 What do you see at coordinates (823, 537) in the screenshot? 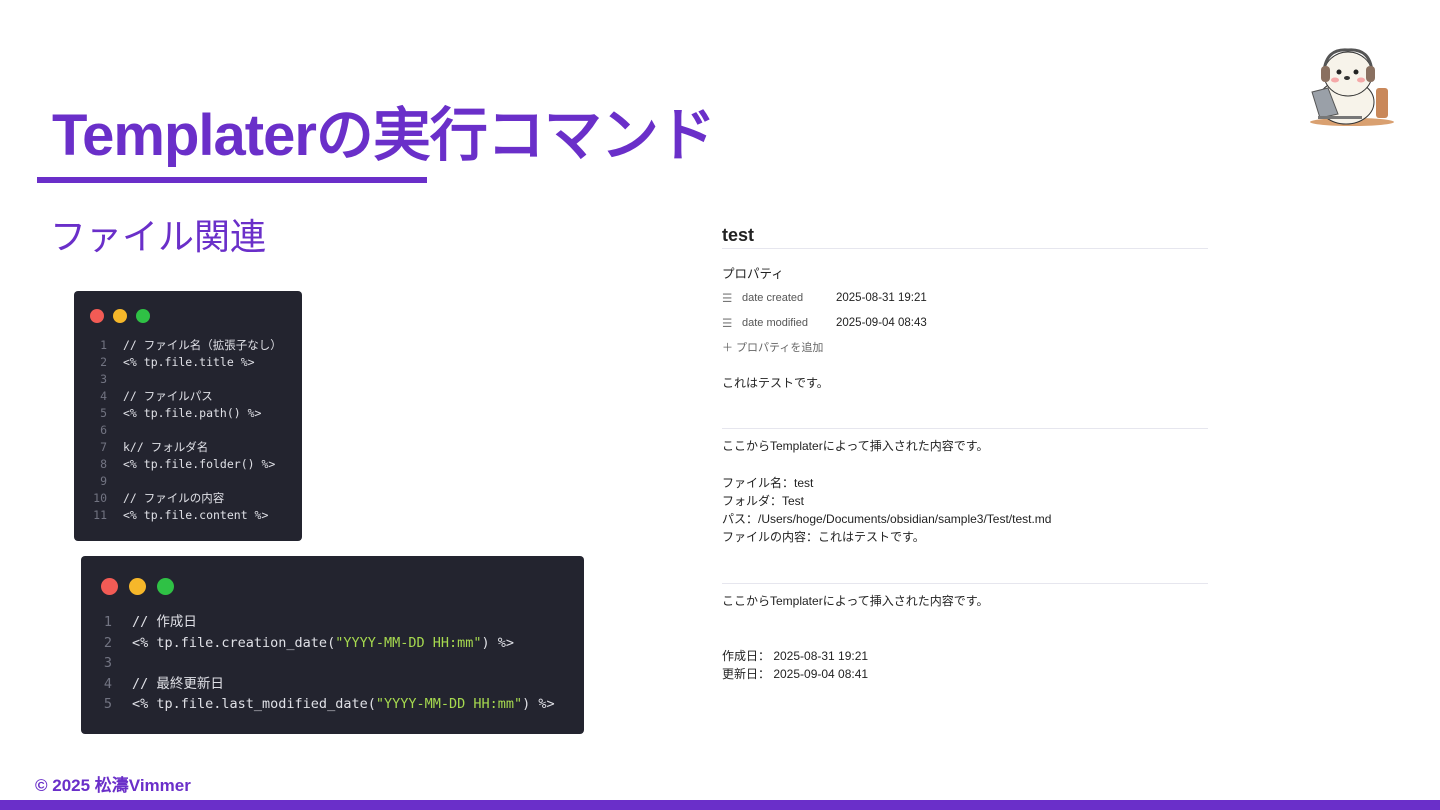
I see `file-info-line: ファイルの内容：これはテストです。` at bounding box center [823, 537].